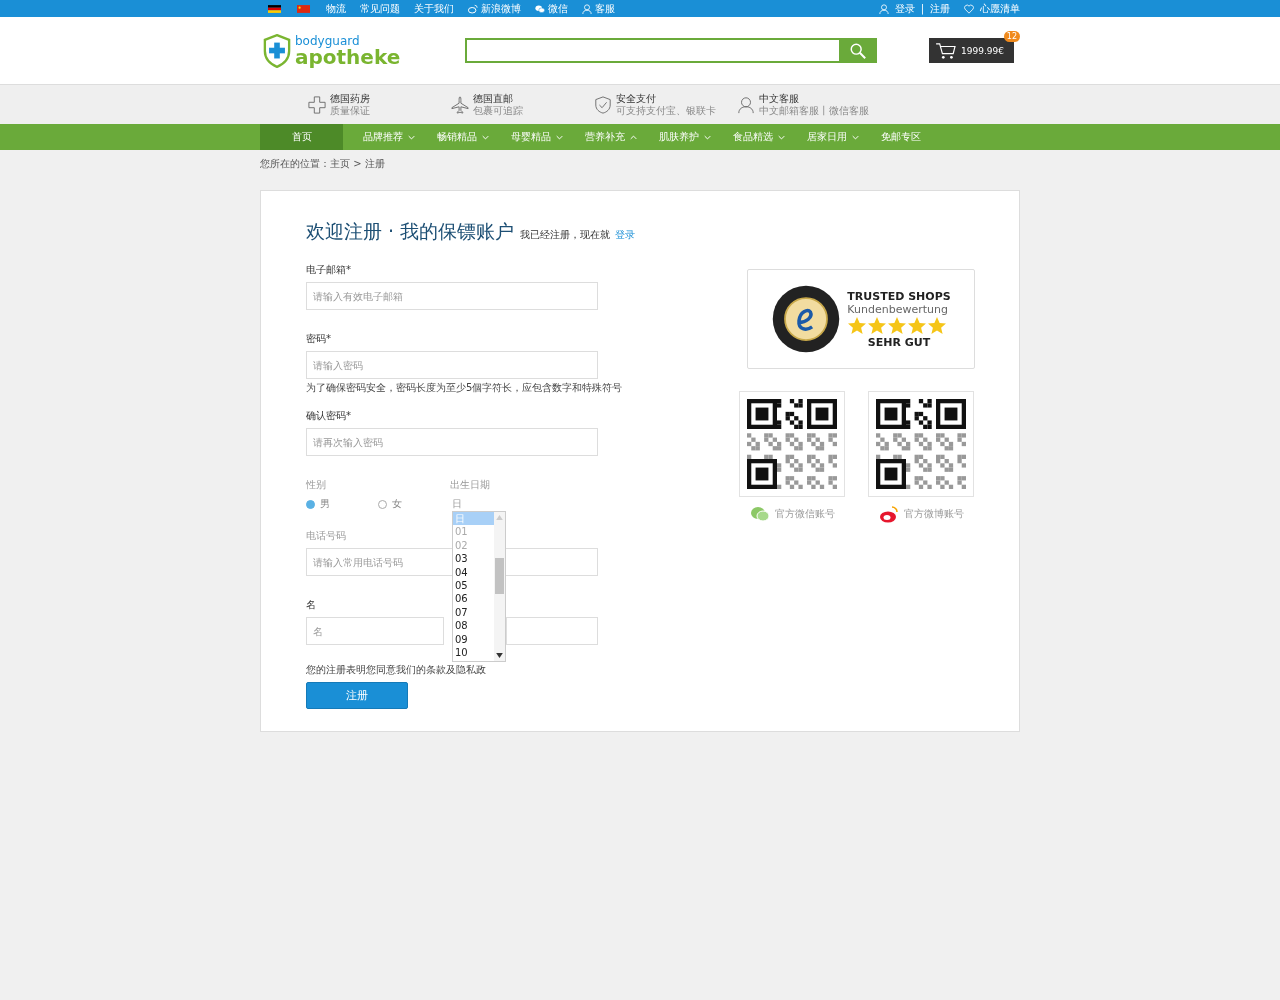 This screenshot has width=1280, height=1000. What do you see at coordinates (473, 559) in the screenshot?
I see `dropdown-option: 03` at bounding box center [473, 559].